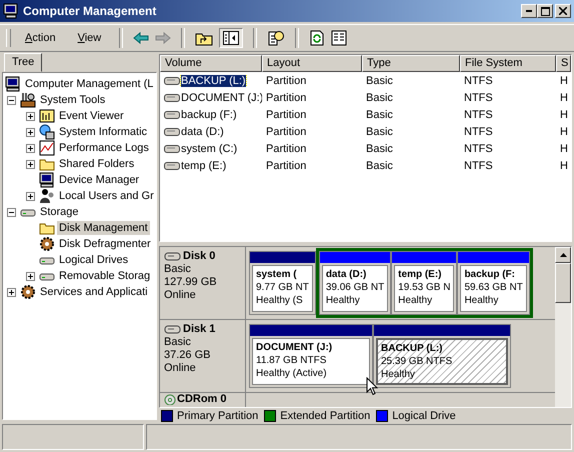 Image resolution: width=574 pixels, height=452 pixels. I want to click on scrollbar, so click(563, 327).